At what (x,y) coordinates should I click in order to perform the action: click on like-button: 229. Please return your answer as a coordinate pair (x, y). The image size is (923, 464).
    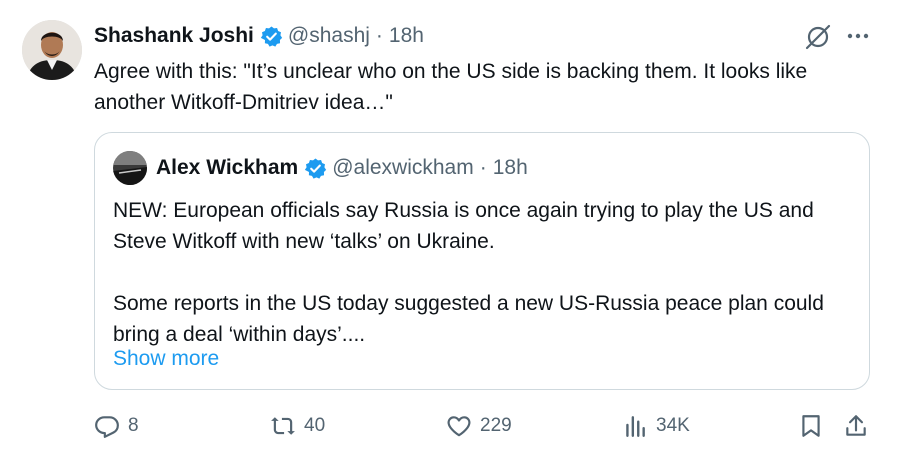
    Looking at the image, I should click on (479, 426).